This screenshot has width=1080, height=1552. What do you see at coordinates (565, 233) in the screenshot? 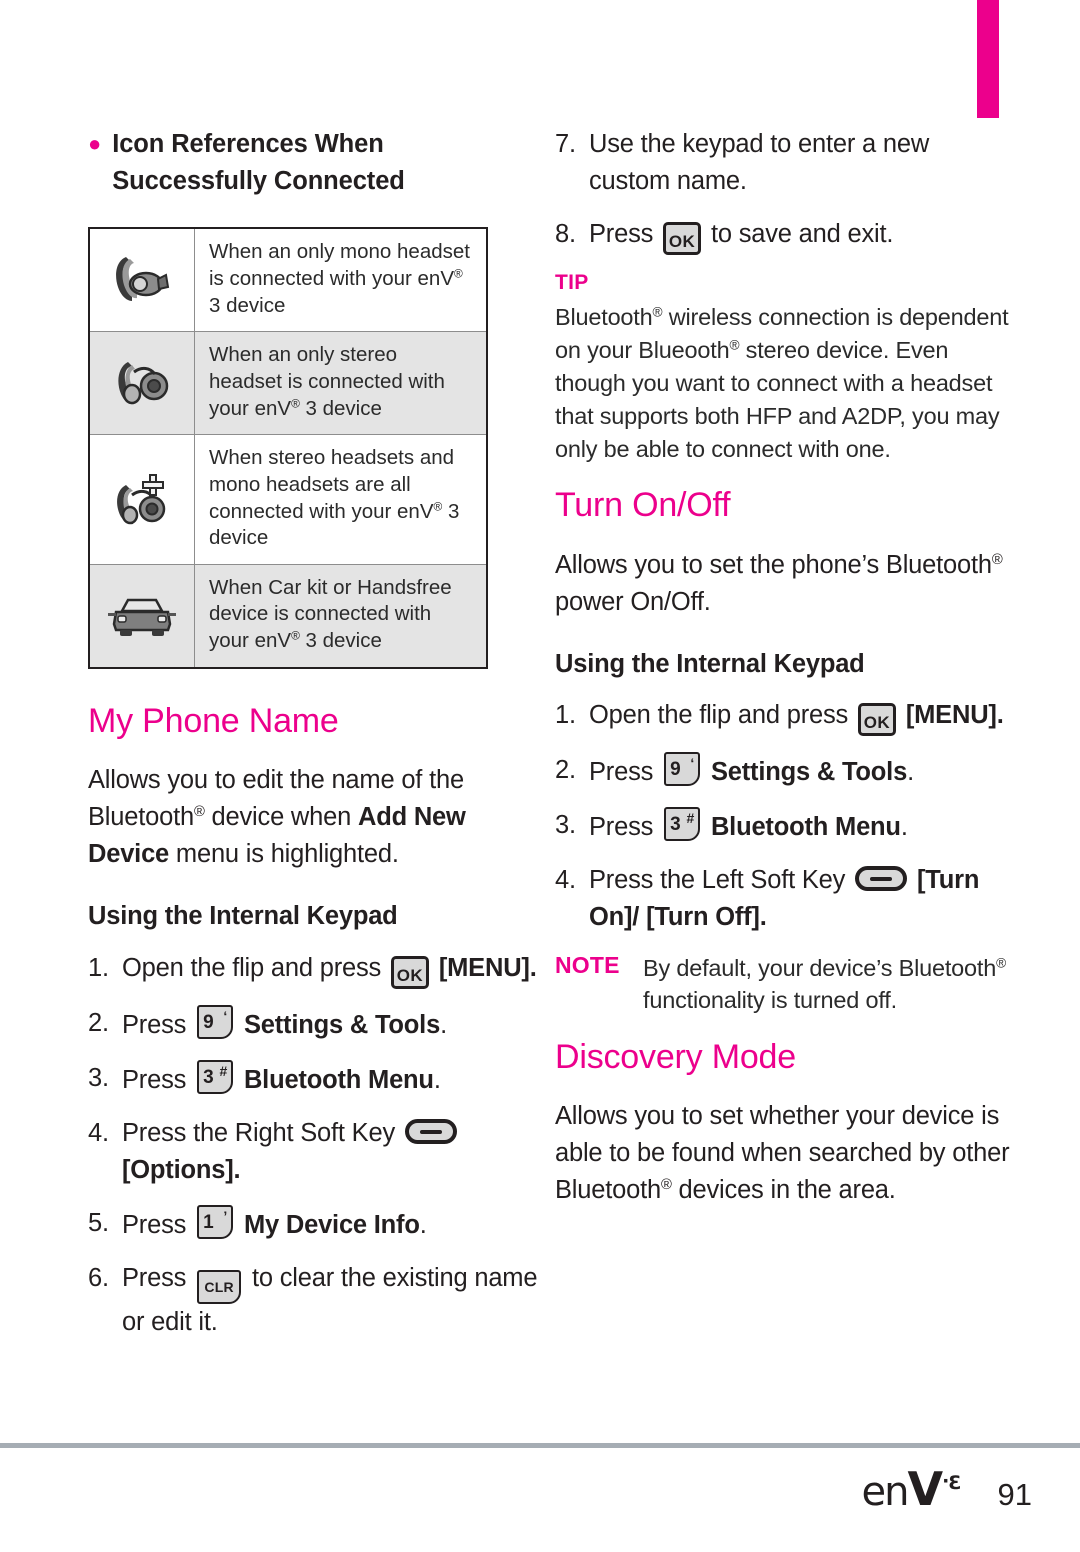
I see `step-number: 8.` at bounding box center [565, 233].